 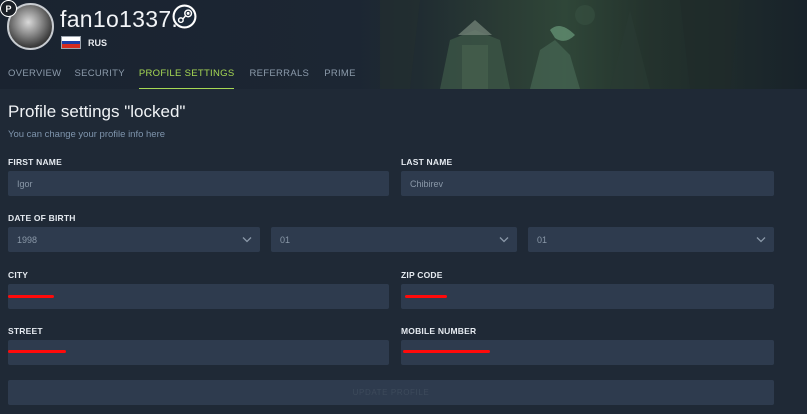 I want to click on tab-security: SECURITY, so click(x=99, y=77).